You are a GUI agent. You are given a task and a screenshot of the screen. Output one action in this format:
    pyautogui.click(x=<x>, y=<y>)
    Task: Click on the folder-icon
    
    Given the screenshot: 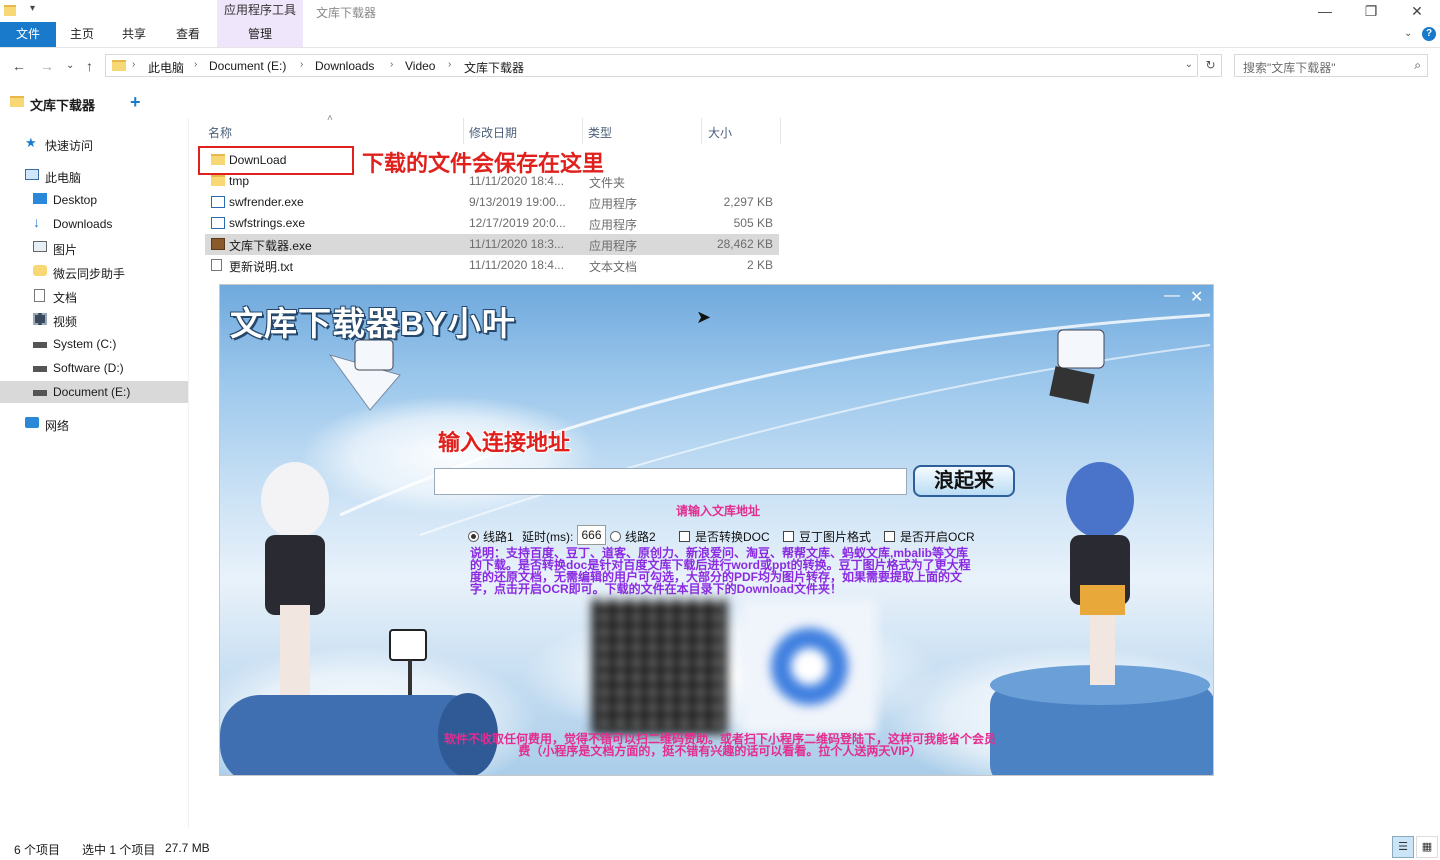 What is the action you would take?
    pyautogui.click(x=17, y=103)
    